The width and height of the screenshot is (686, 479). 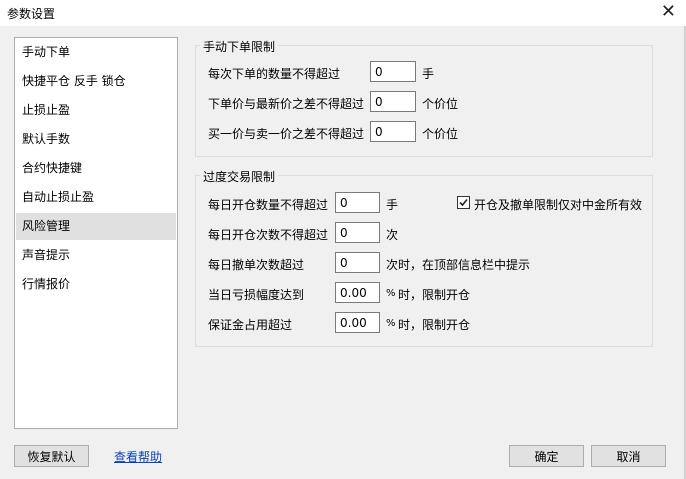 I want to click on margin-usage-unit: 时，限制开仓, so click(x=434, y=325).